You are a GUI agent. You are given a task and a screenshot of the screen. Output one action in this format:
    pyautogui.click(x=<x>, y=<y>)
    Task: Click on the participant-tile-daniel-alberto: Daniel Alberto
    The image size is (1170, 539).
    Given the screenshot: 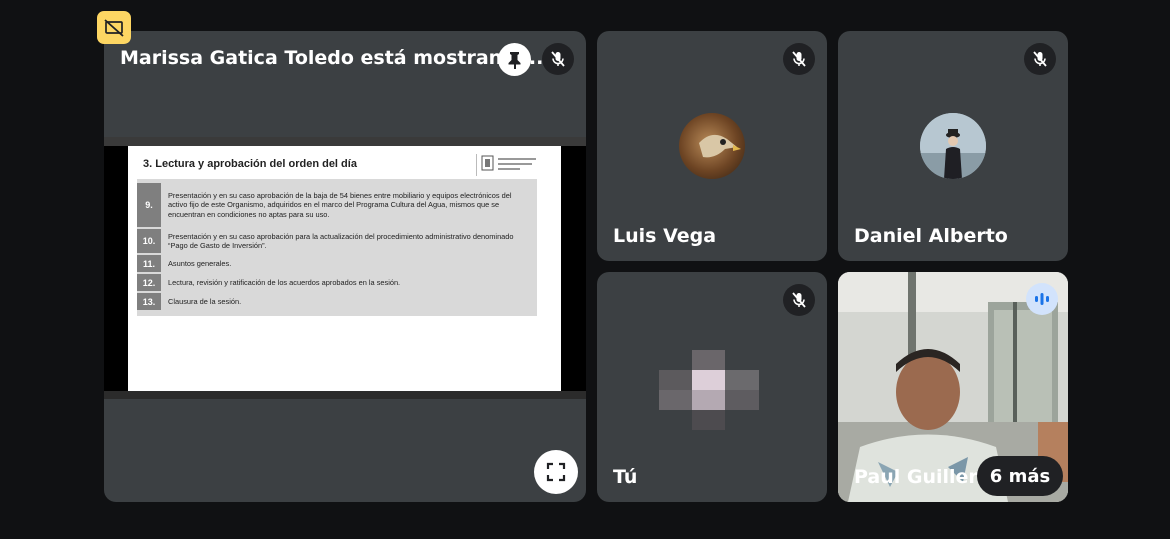 What is the action you would take?
    pyautogui.click(x=953, y=146)
    